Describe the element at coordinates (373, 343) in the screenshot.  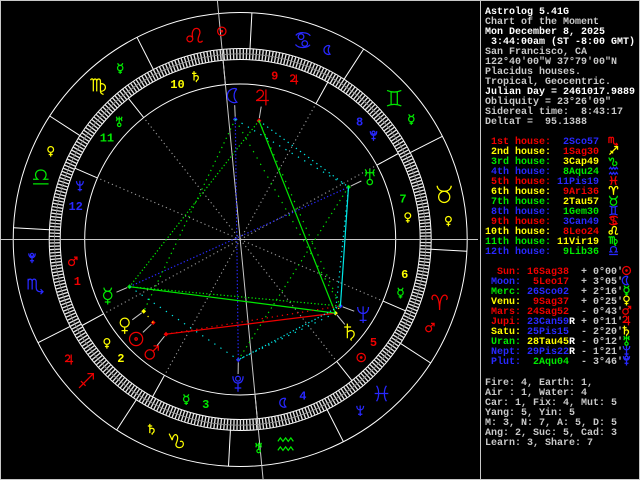
I see `svg-text: 5` at that location.